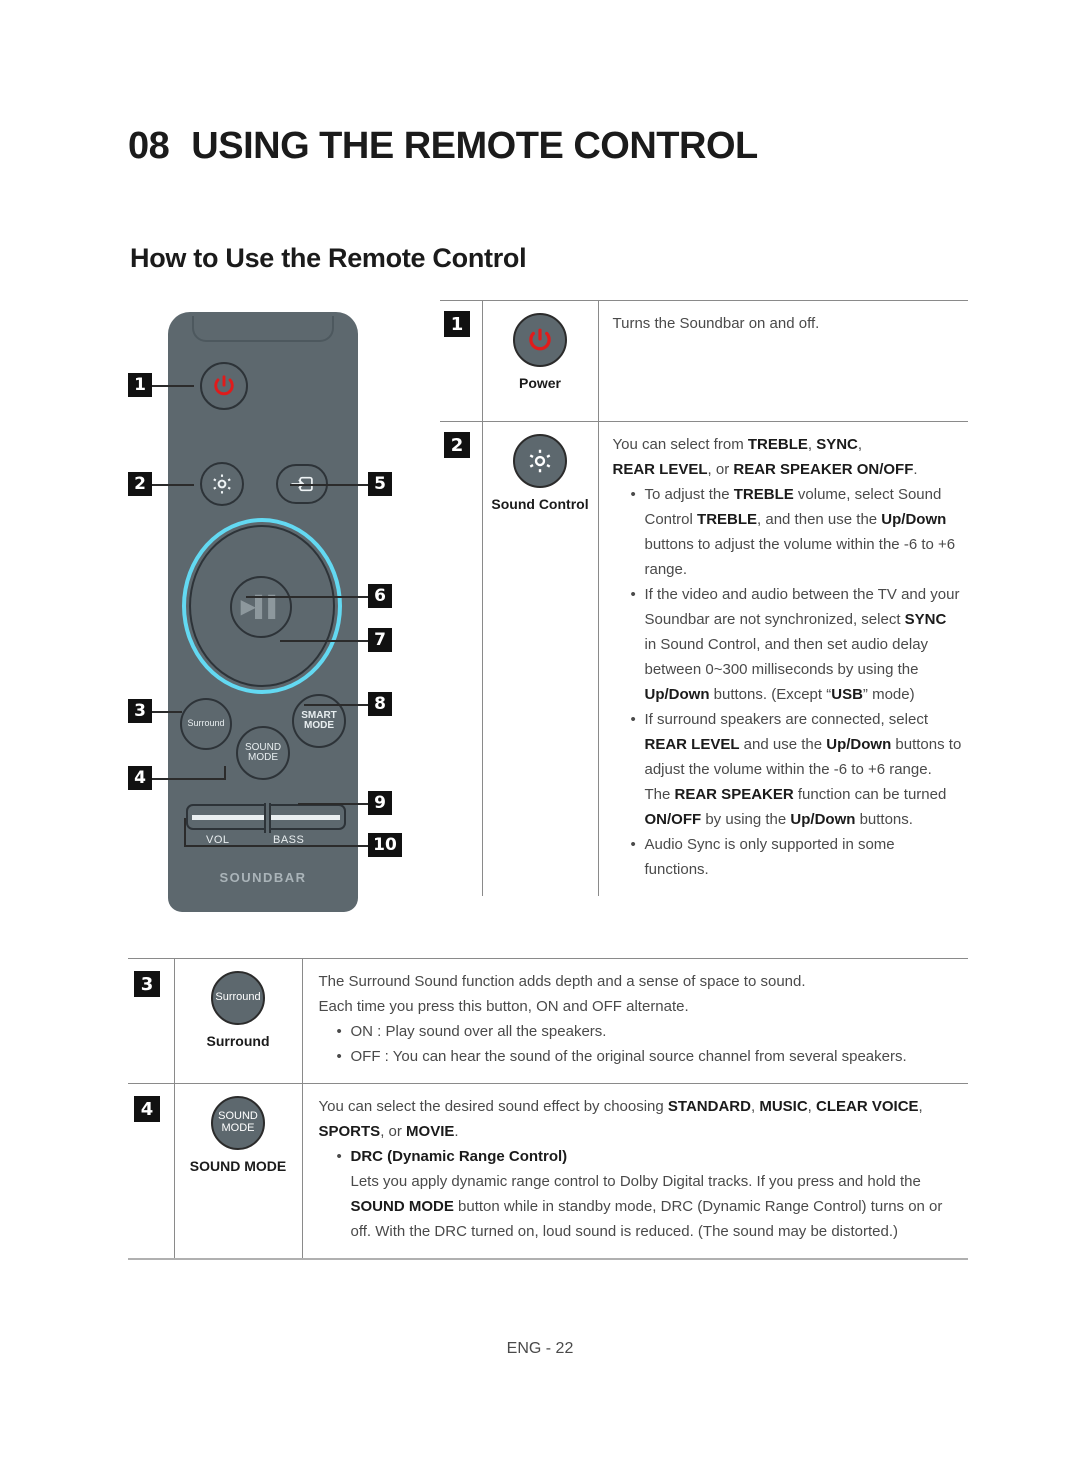  What do you see at coordinates (457, 445) in the screenshot?
I see `row-badge-2: 2` at bounding box center [457, 445].